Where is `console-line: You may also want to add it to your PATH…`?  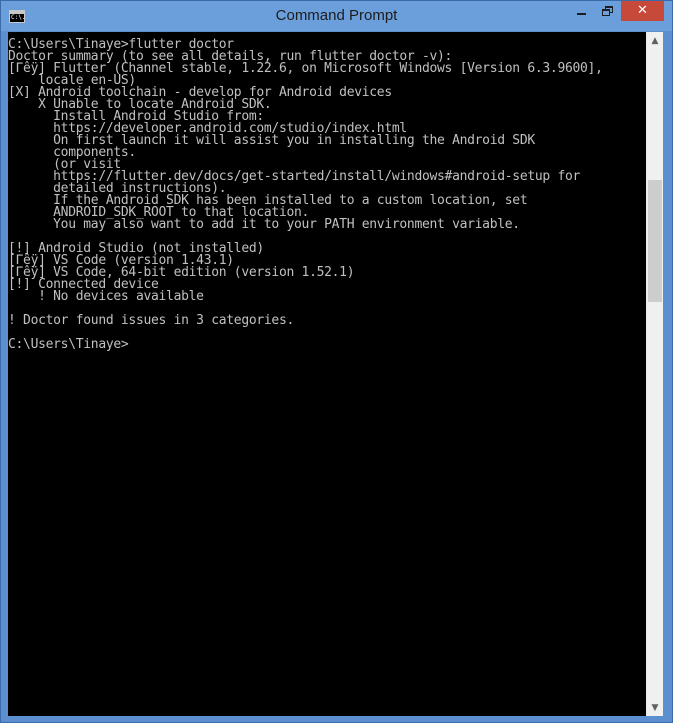
console-line: You may also want to add it to your PATH… is located at coordinates (264, 224).